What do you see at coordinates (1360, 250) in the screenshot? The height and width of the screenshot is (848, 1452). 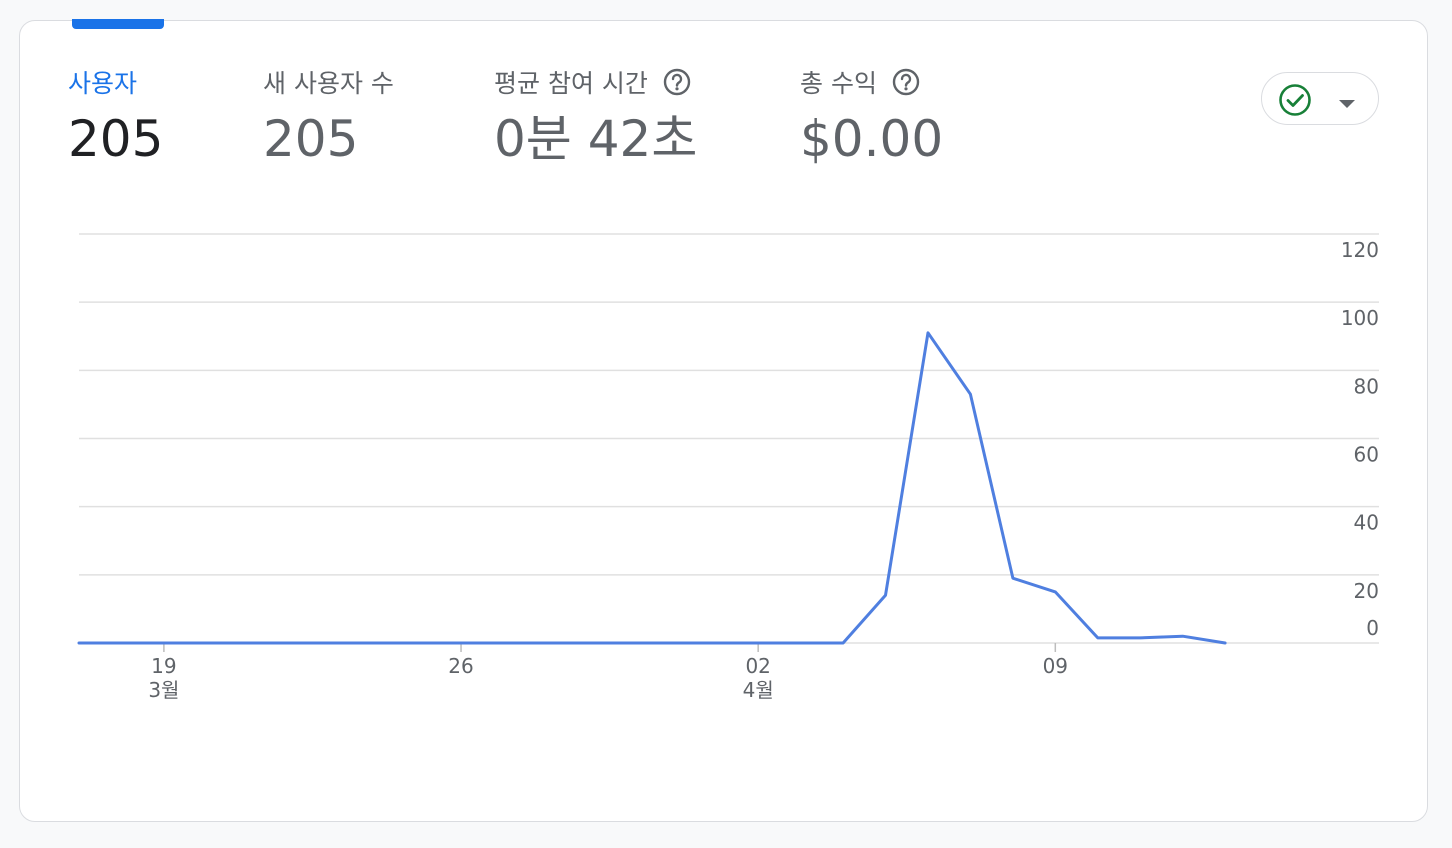 I see `y-tick-label: 120` at bounding box center [1360, 250].